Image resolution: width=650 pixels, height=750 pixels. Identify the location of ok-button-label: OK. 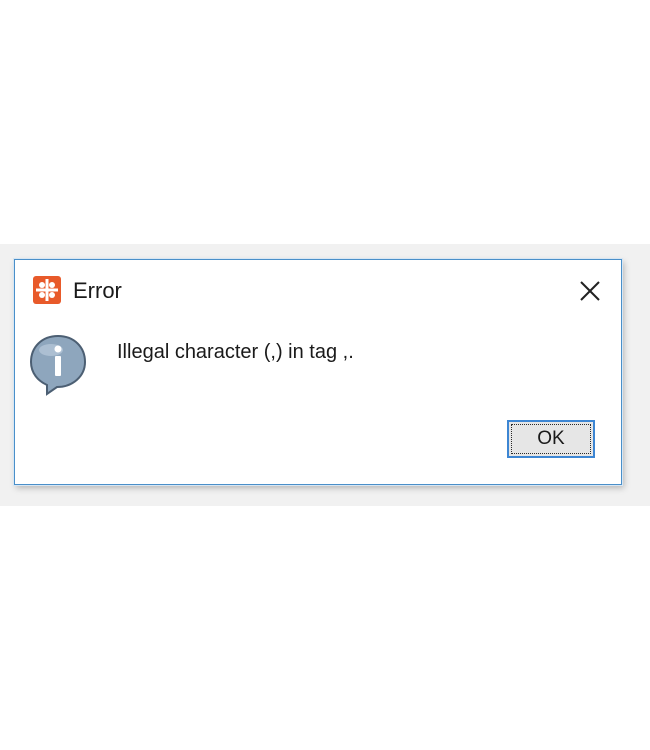
(551, 439).